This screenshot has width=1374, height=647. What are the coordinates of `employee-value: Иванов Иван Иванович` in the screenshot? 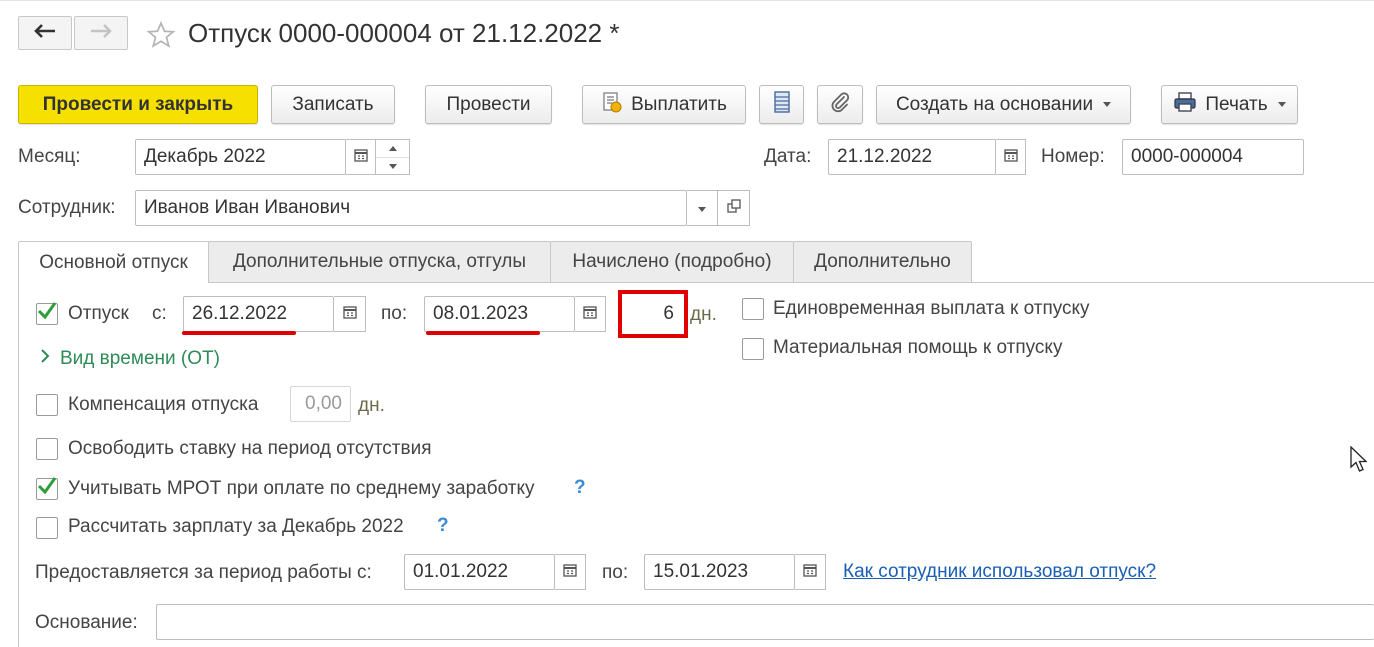 It's located at (247, 207).